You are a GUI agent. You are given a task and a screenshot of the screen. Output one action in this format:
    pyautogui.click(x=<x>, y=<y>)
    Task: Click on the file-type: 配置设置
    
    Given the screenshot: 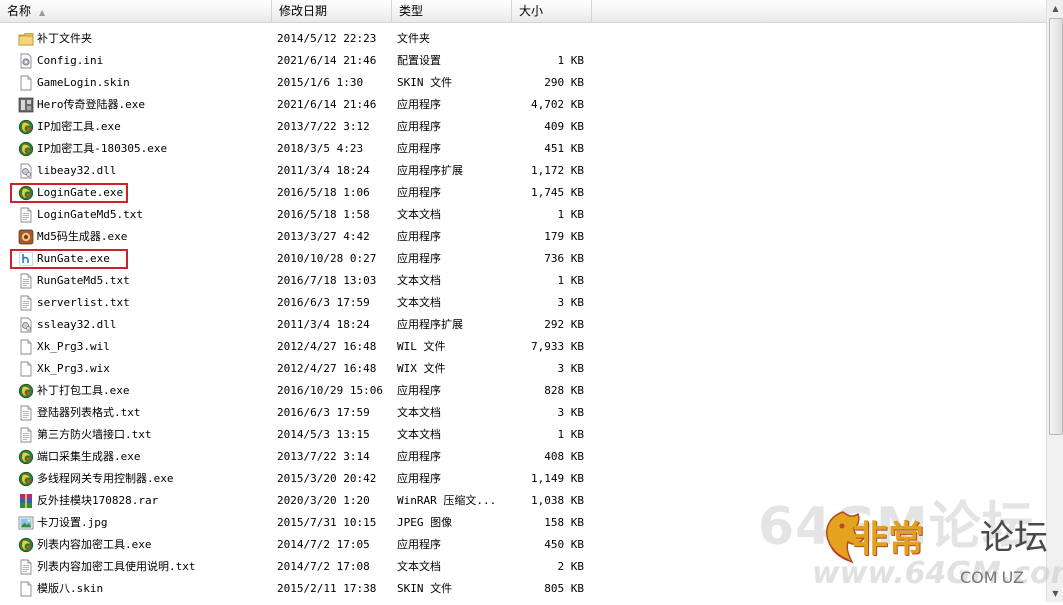 What is the action you would take?
    pyautogui.click(x=419, y=60)
    